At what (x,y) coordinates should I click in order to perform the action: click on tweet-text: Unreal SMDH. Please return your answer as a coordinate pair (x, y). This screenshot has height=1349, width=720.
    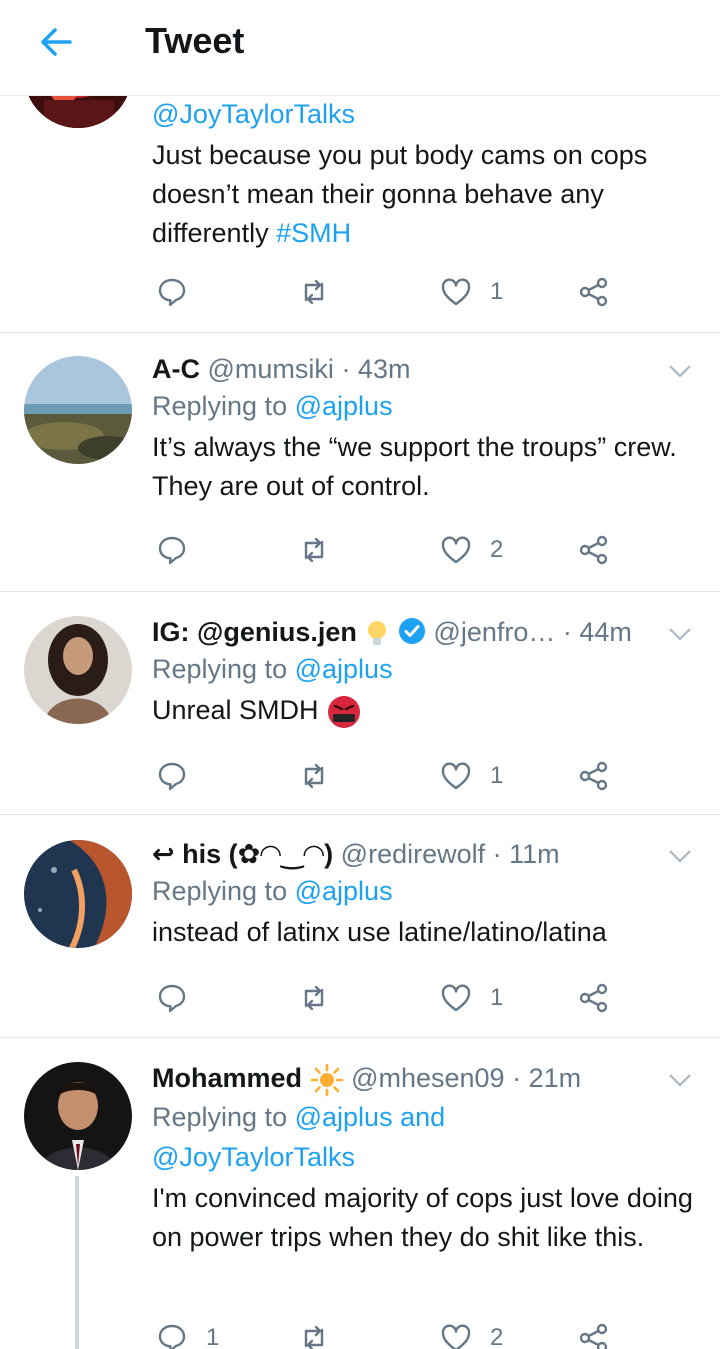
    Looking at the image, I should click on (426, 710).